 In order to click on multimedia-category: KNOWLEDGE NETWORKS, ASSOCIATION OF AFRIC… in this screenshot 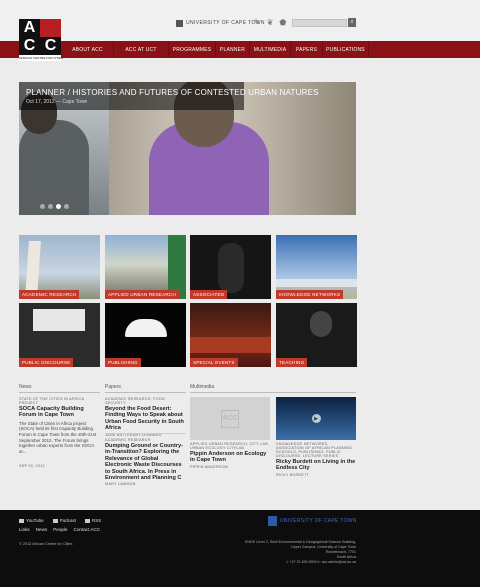, I will do `click(316, 450)`.